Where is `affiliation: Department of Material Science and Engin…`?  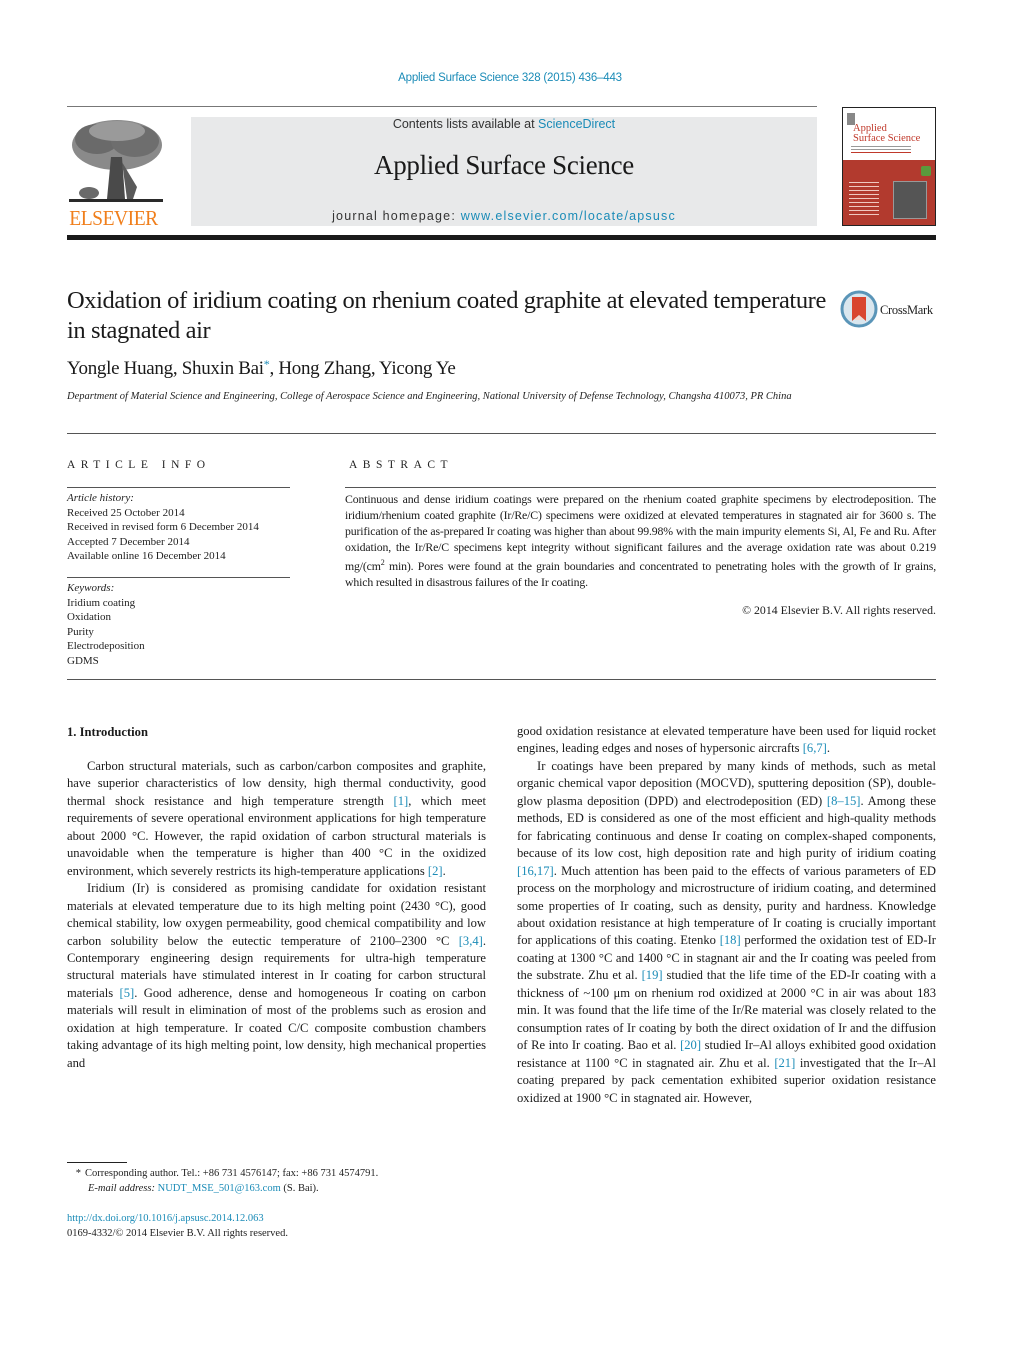 affiliation: Department of Material Science and Engin… is located at coordinates (429, 396).